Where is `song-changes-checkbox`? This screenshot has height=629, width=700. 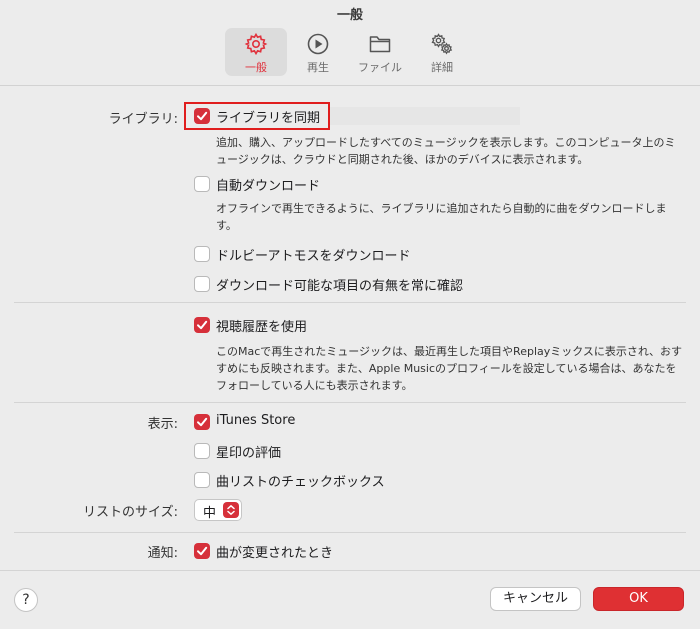 song-changes-checkbox is located at coordinates (202, 551).